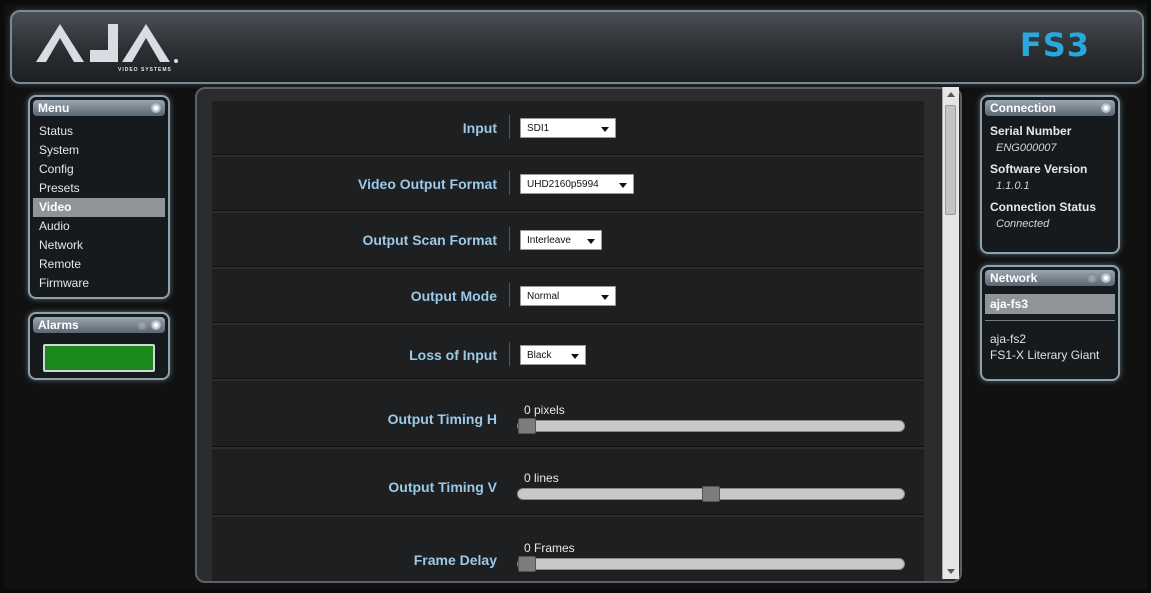 Image resolution: width=1151 pixels, height=593 pixels. I want to click on alarms-panel-header: Alarms, so click(99, 325).